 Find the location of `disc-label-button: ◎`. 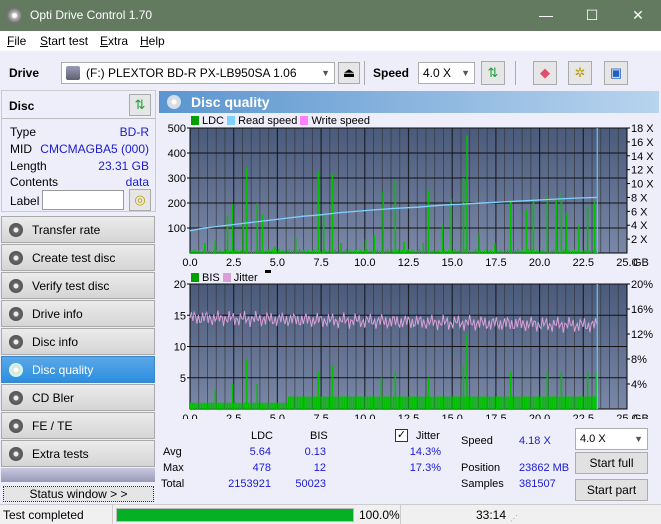

disc-label-button: ◎ is located at coordinates (140, 200).